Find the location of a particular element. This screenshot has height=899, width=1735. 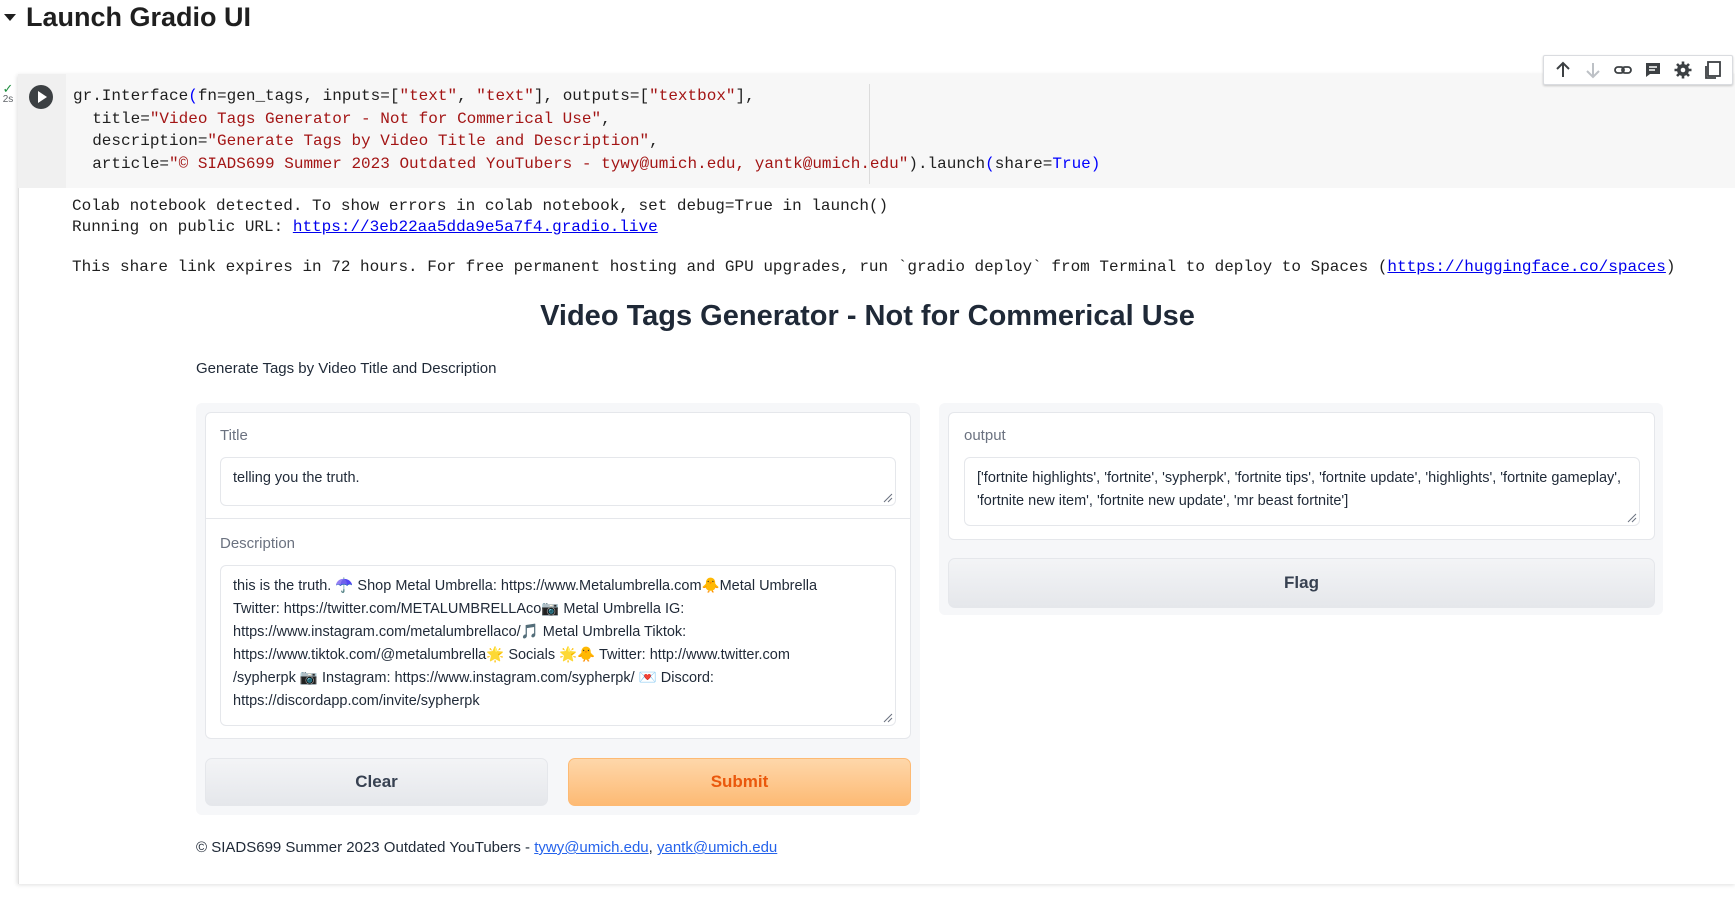

code-token: fn=gen_tags, inputs=[ is located at coordinates (298, 96).